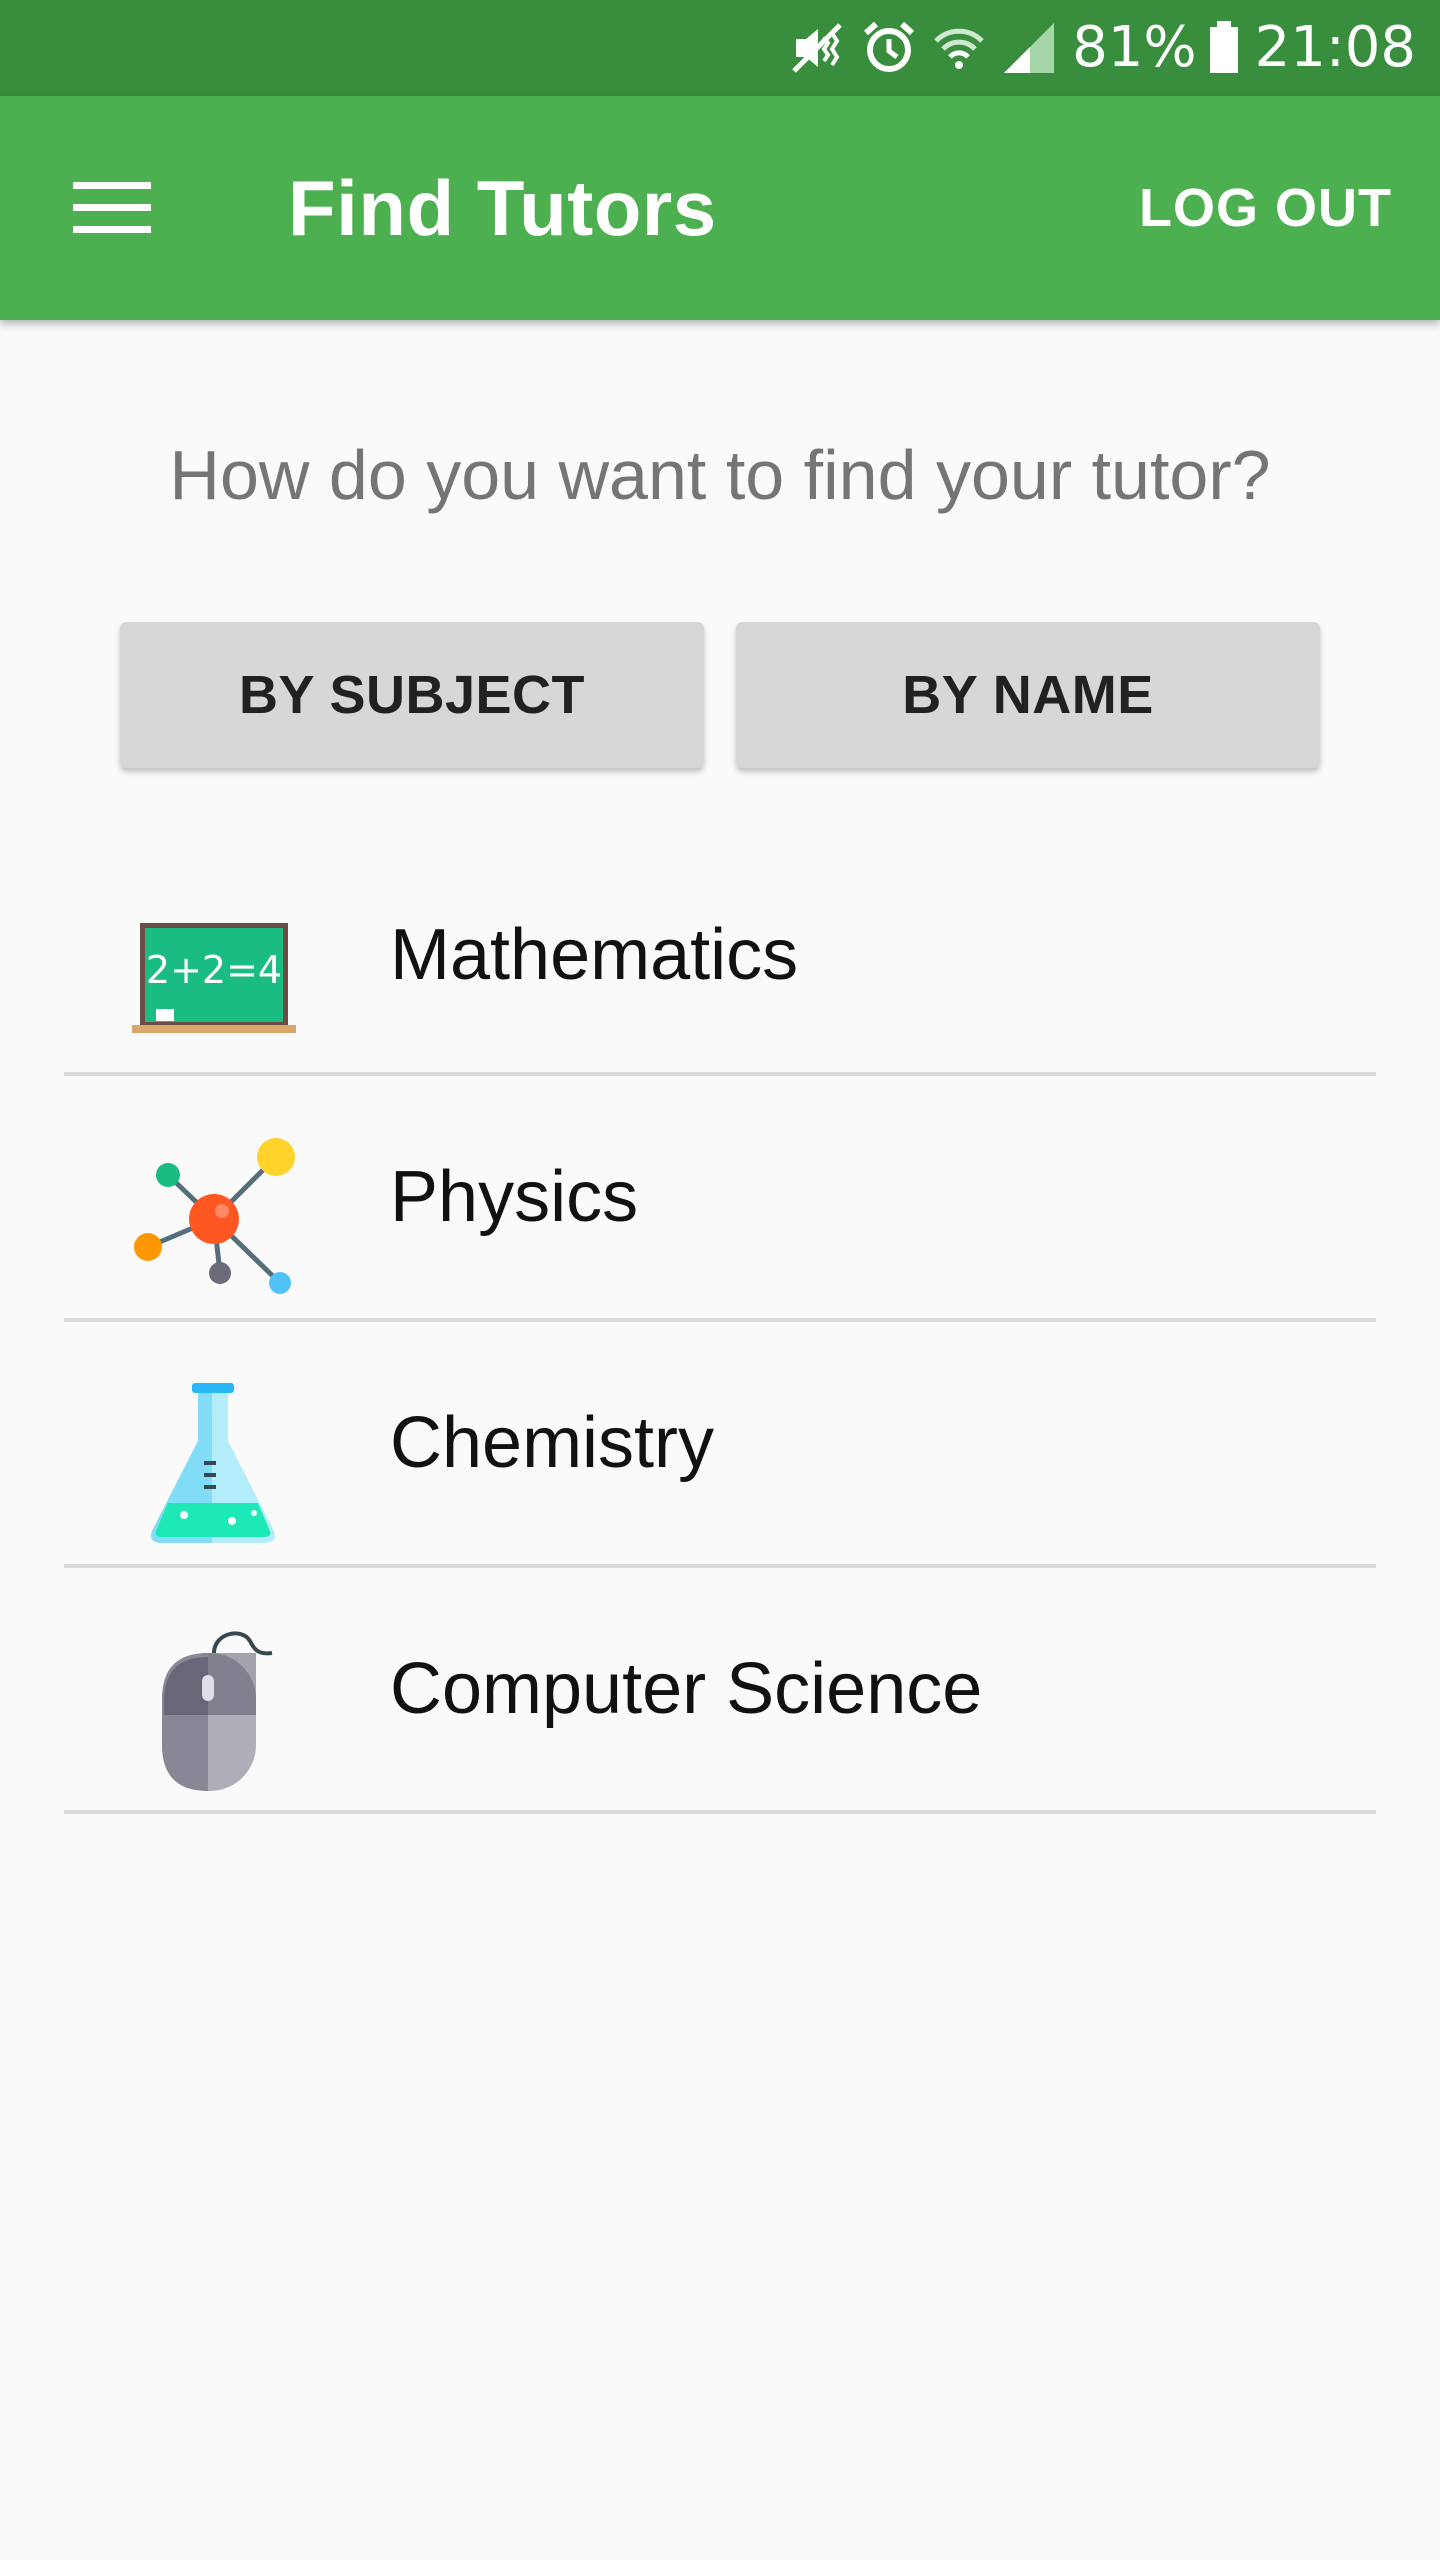 The height and width of the screenshot is (2560, 1440). What do you see at coordinates (686, 1689) in the screenshot?
I see `subject-label: Computer Science` at bounding box center [686, 1689].